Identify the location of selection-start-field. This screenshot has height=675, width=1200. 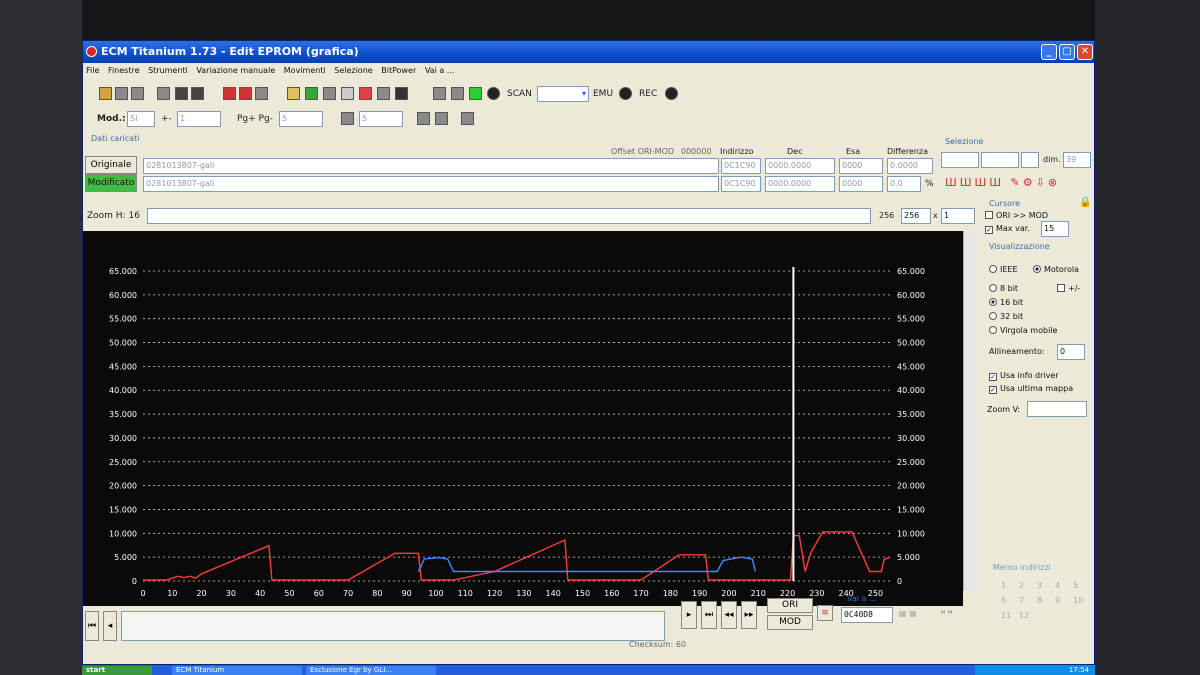
(960, 160).